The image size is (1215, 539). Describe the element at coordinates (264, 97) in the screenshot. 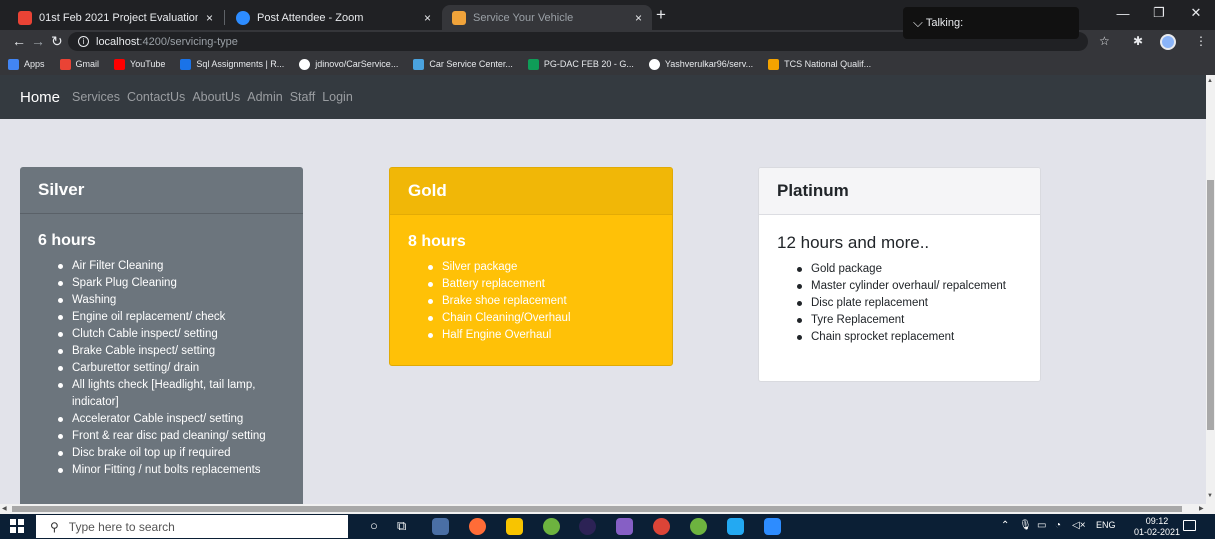

I see `nav-link-admin: Admin` at that location.